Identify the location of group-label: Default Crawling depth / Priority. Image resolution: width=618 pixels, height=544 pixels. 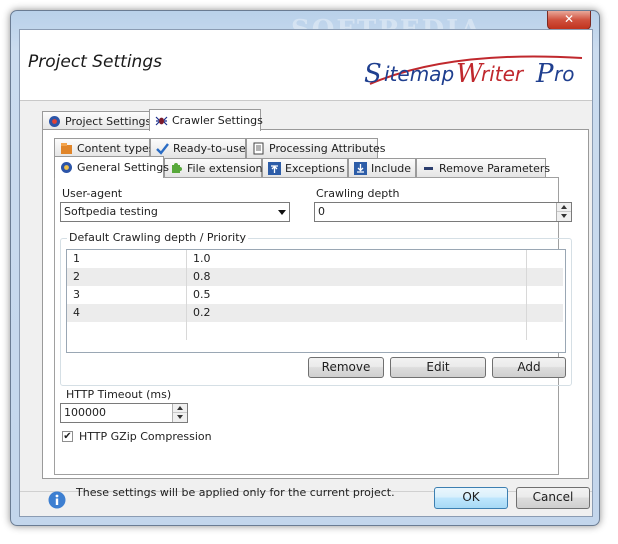
(158, 237).